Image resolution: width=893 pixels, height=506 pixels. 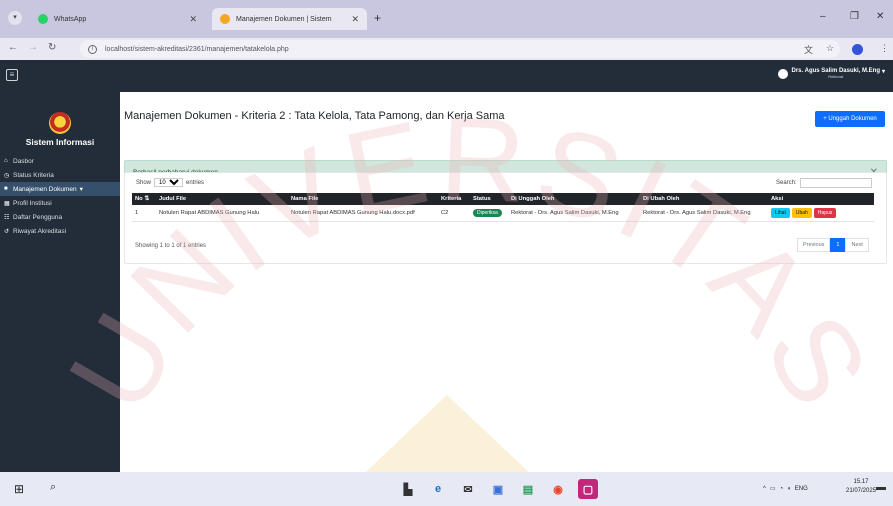 What do you see at coordinates (438, 489) in the screenshot?
I see `edge-icon: e` at bounding box center [438, 489].